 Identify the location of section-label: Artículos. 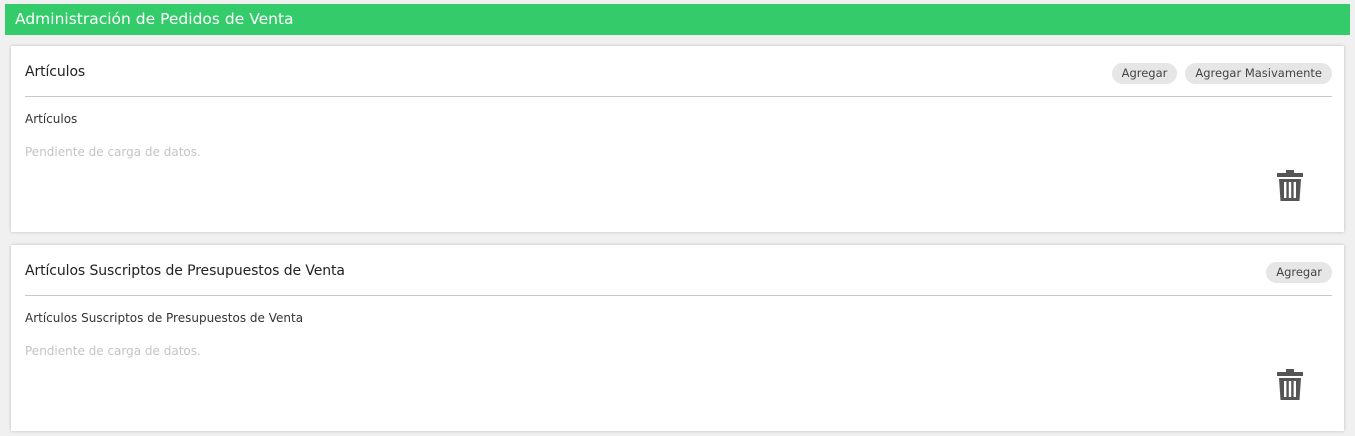
(51, 119).